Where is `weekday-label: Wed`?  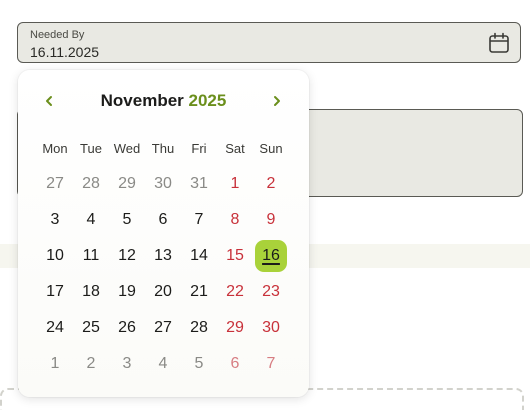
weekday-label: Wed is located at coordinates (127, 148).